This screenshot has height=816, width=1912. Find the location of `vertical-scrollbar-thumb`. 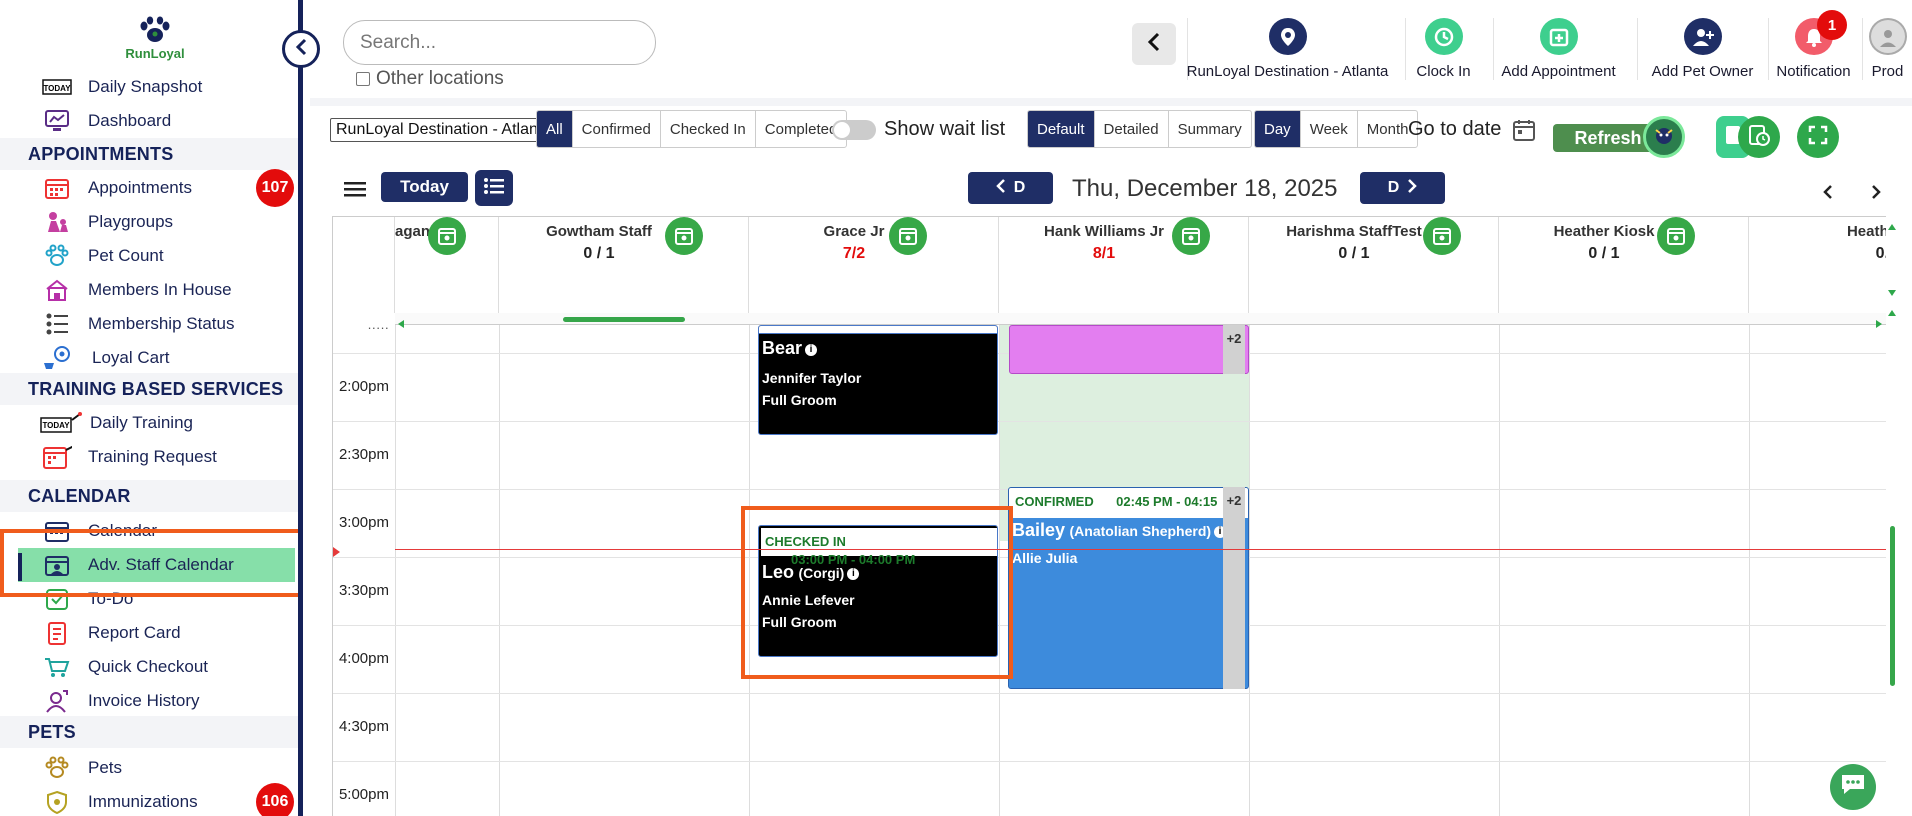

vertical-scrollbar-thumb is located at coordinates (1892, 606).